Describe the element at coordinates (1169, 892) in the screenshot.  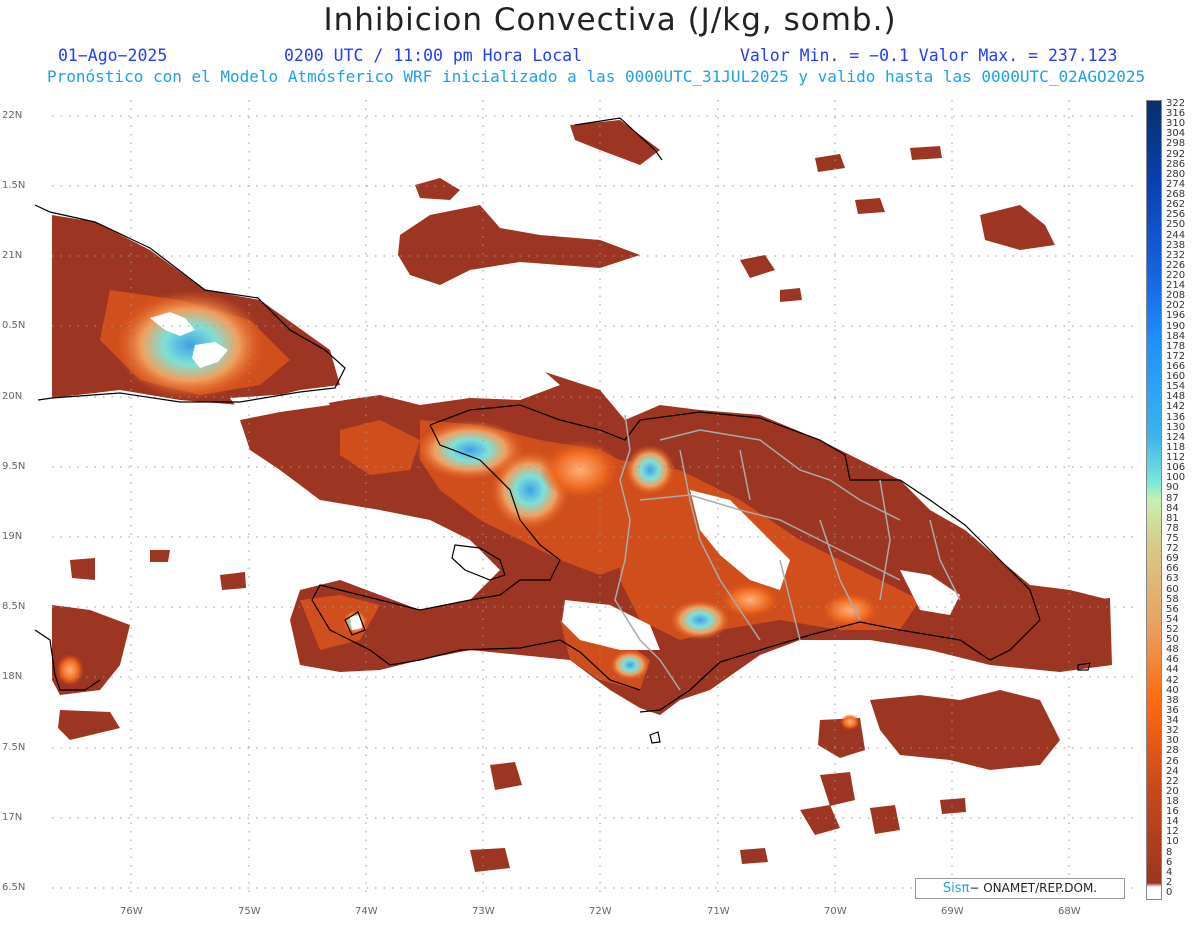
I see `colorbar-tick-label: 0` at that location.